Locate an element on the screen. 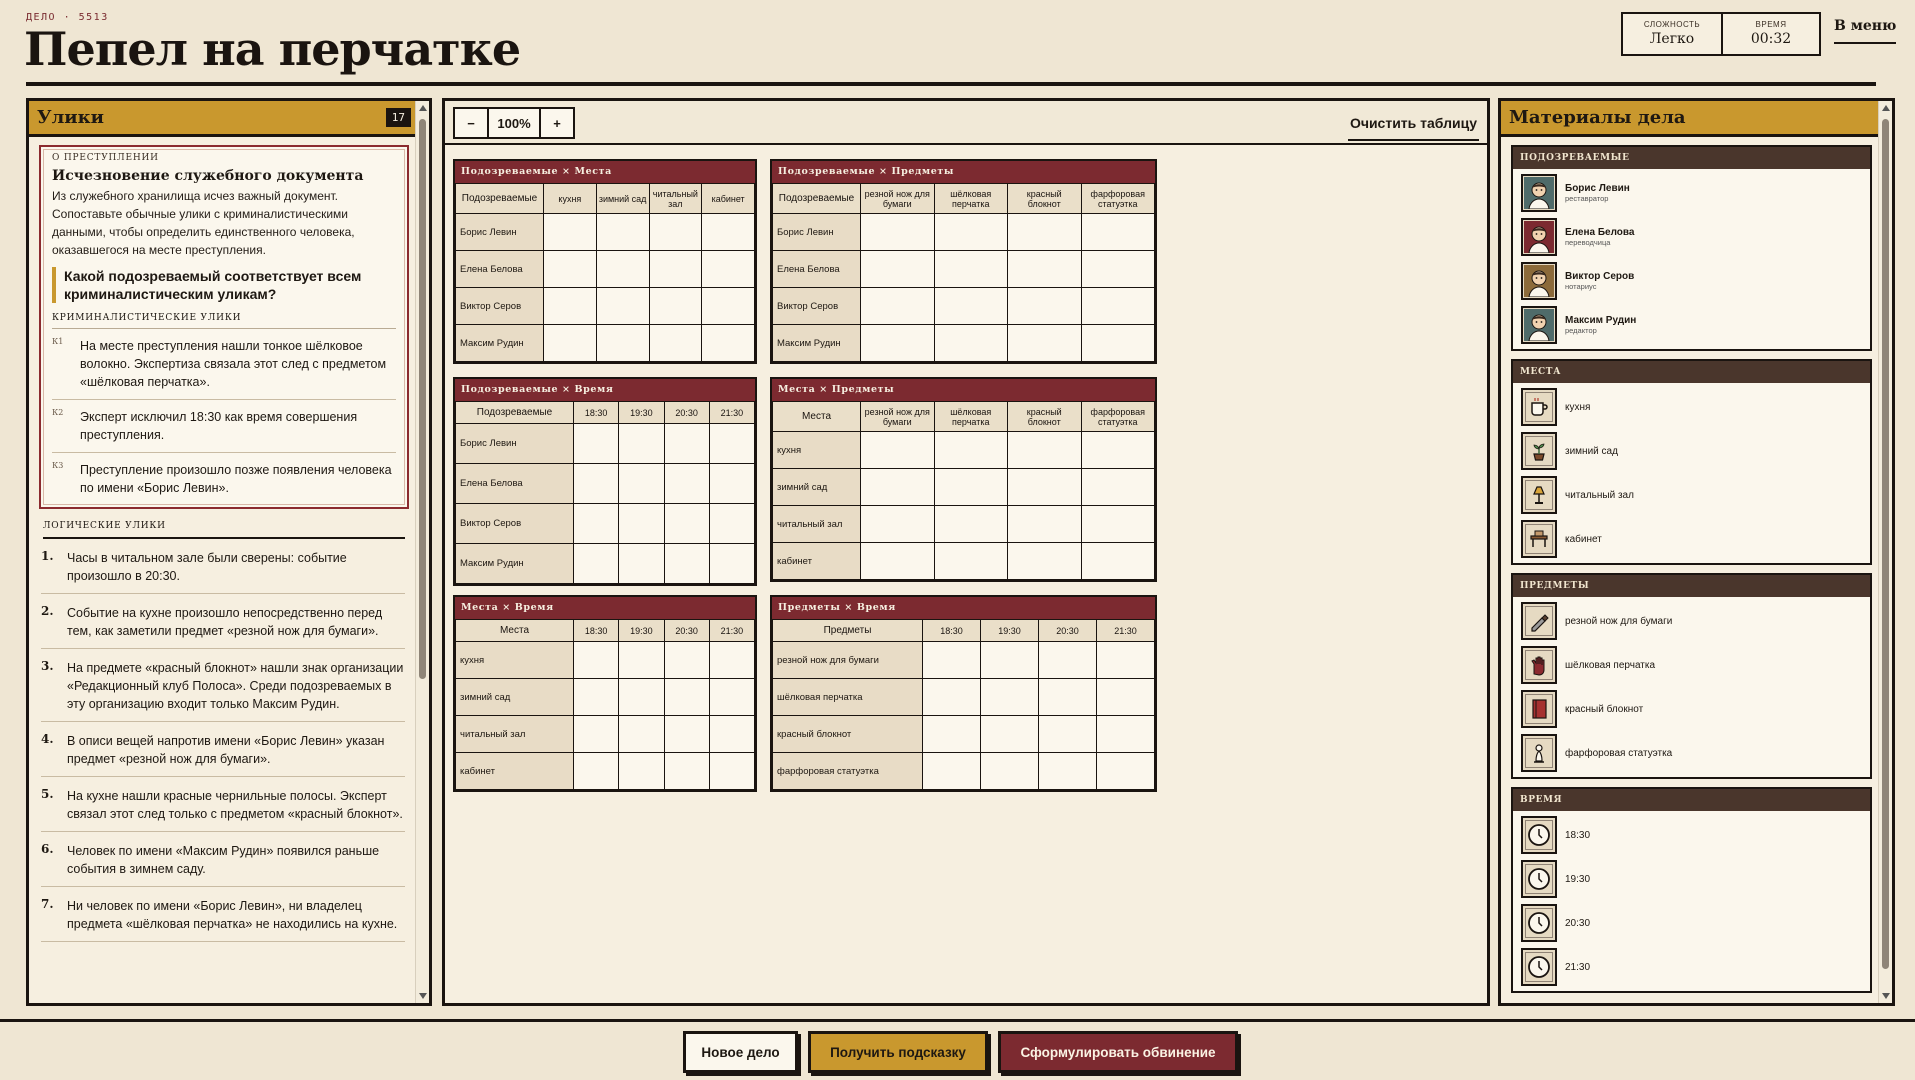 The height and width of the screenshot is (1080, 1915). suspect-item: Елена Белова переводчица is located at coordinates (1691, 237).